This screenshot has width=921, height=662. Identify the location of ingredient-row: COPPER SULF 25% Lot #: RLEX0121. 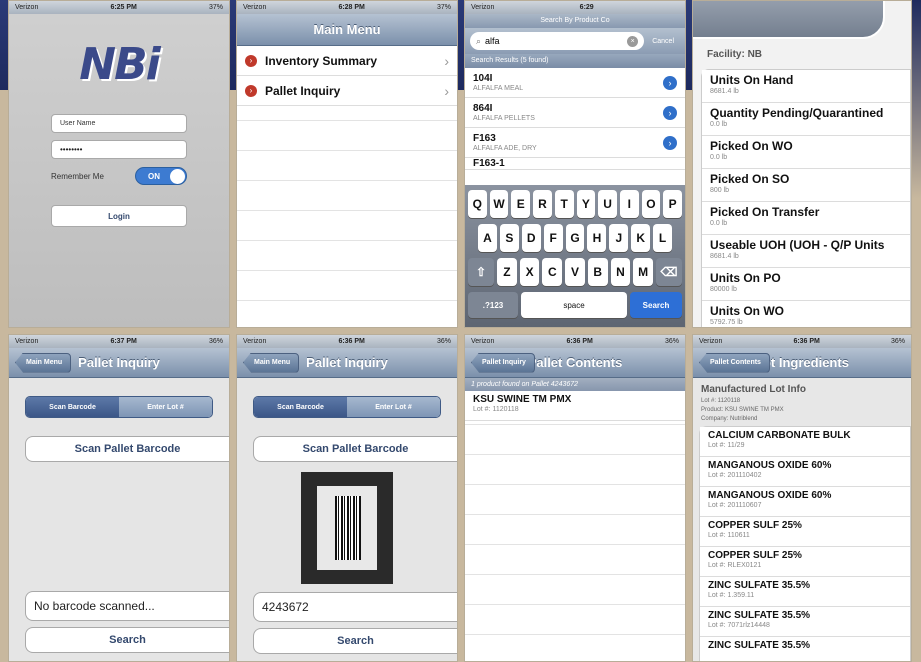
(805, 562).